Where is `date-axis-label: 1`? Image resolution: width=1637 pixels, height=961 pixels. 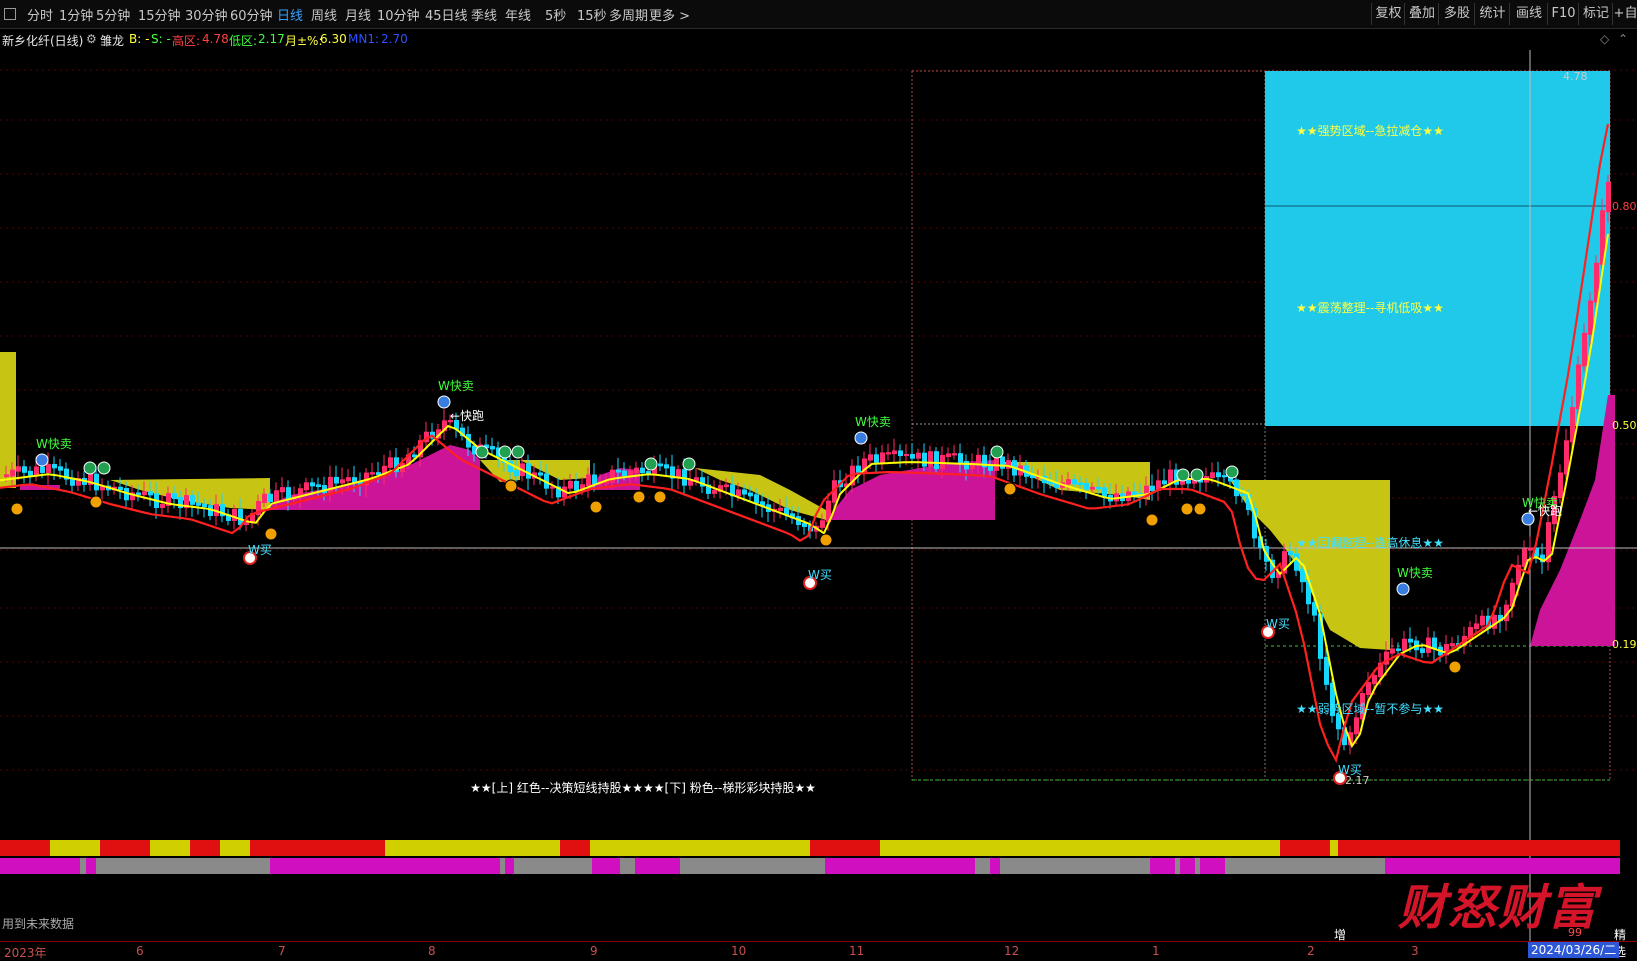 date-axis-label: 1 is located at coordinates (1156, 951).